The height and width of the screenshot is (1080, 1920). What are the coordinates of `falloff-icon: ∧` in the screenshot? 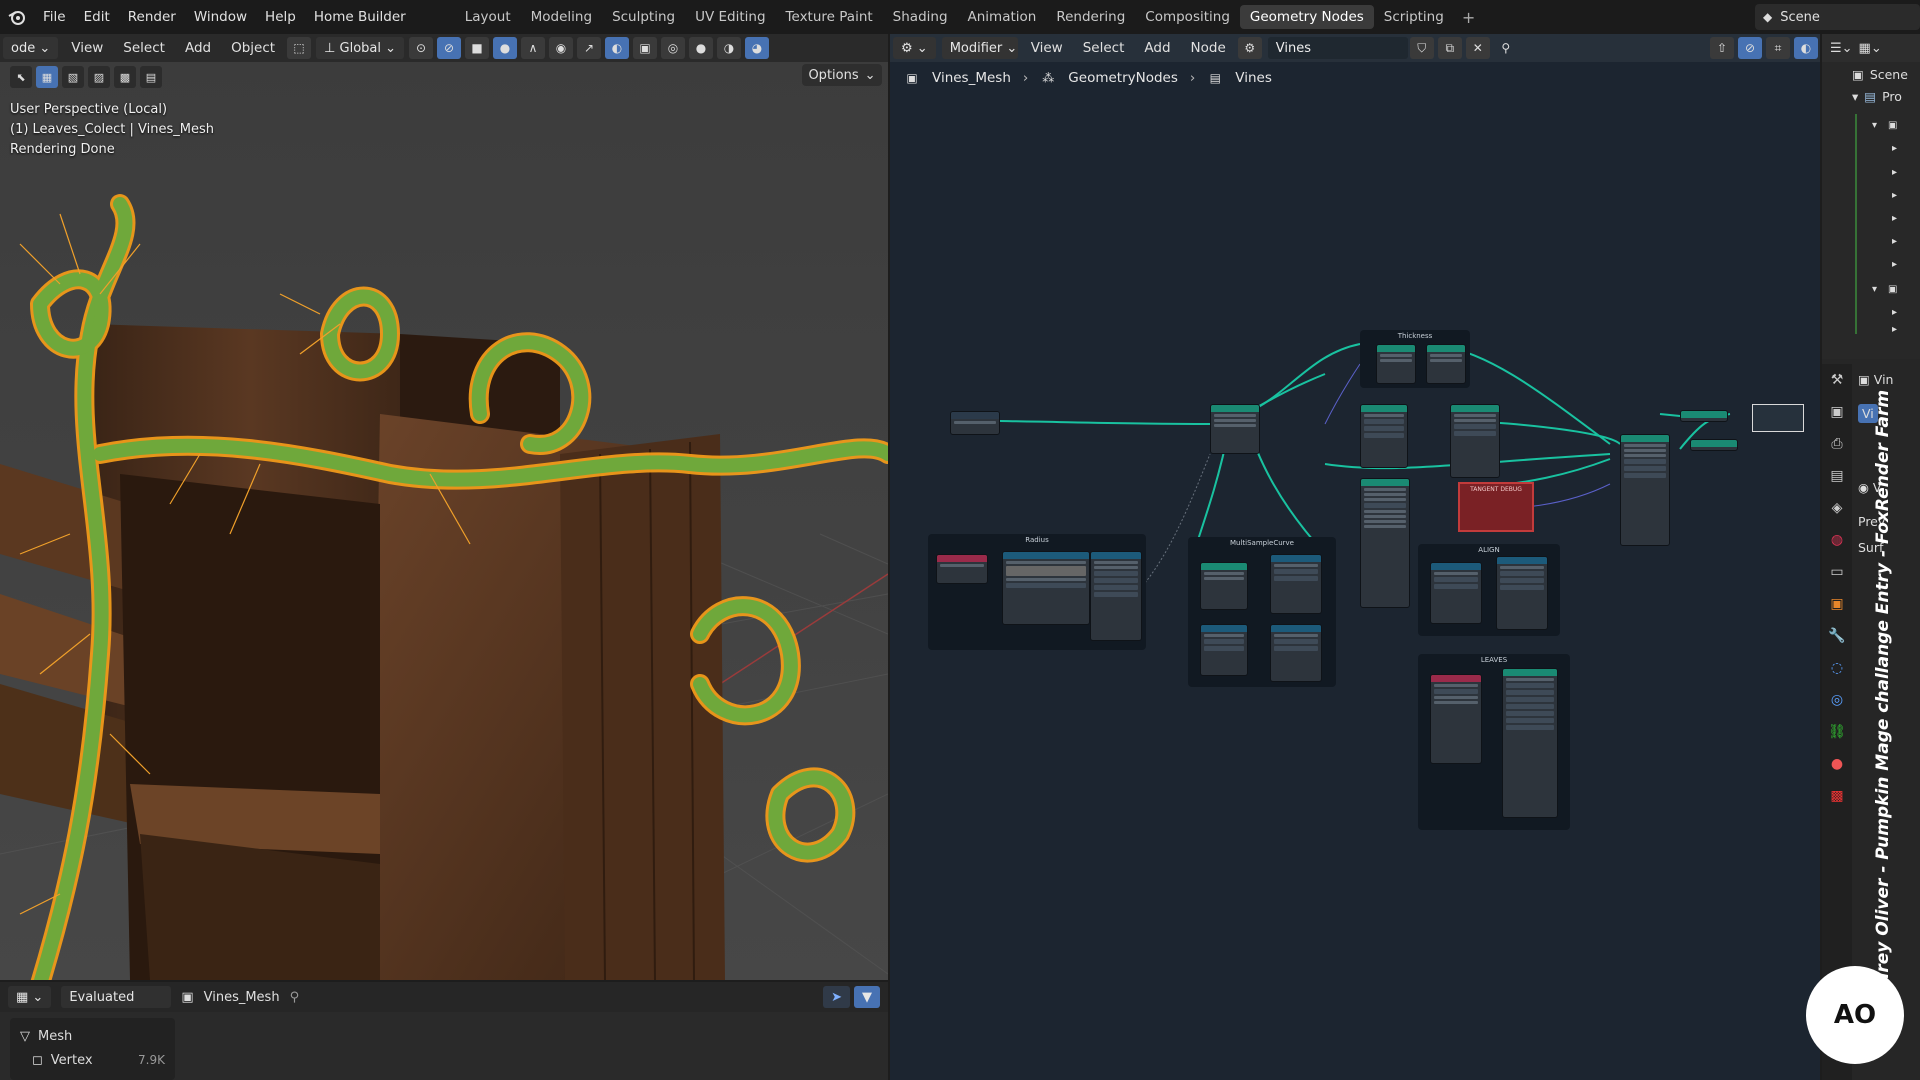 It's located at (533, 48).